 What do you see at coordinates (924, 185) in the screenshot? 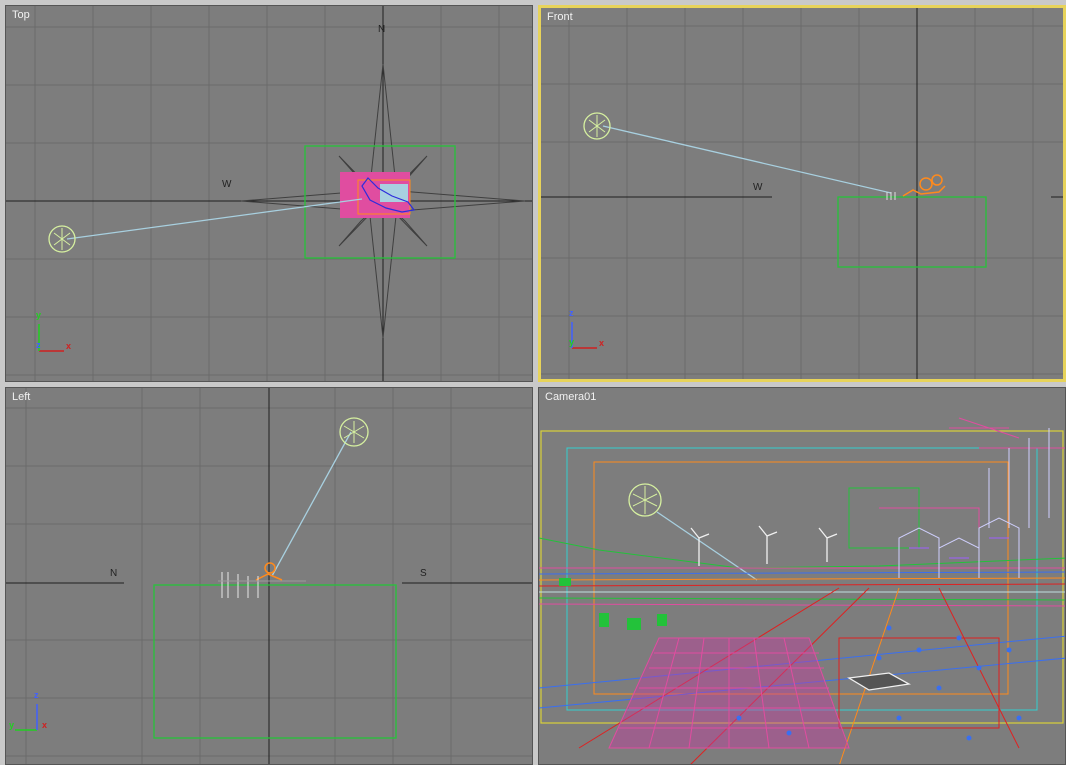
I see `camera-object` at bounding box center [924, 185].